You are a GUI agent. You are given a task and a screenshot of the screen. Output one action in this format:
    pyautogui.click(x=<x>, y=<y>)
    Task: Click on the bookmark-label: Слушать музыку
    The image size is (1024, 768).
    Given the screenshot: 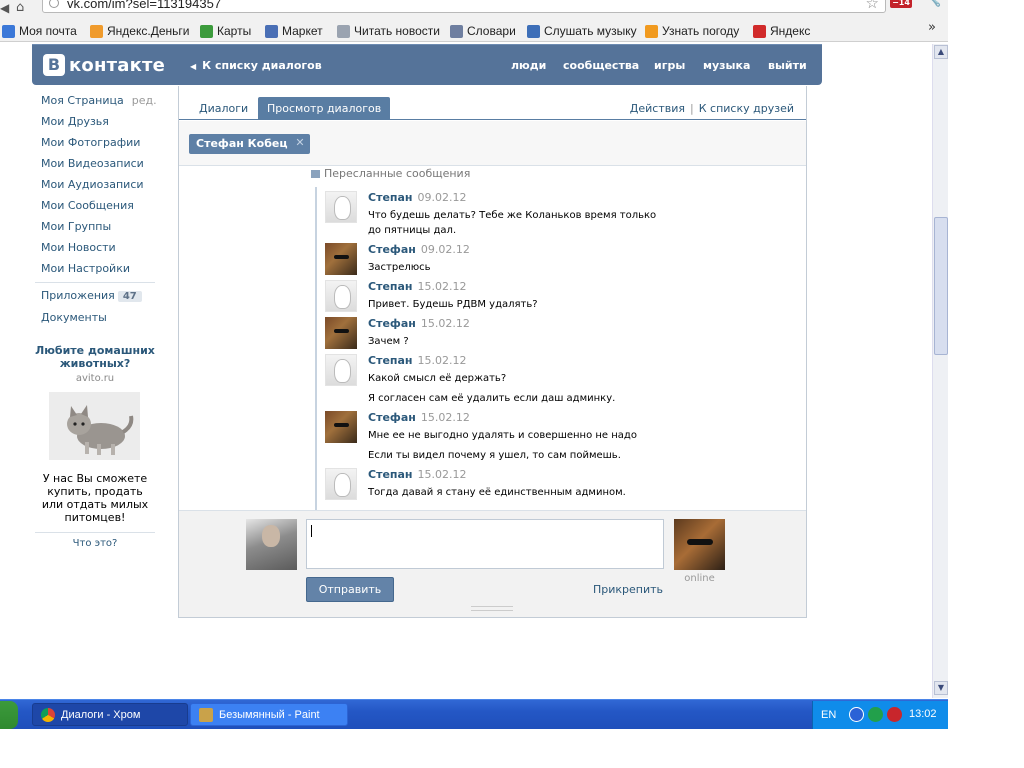 What is the action you would take?
    pyautogui.click(x=590, y=31)
    